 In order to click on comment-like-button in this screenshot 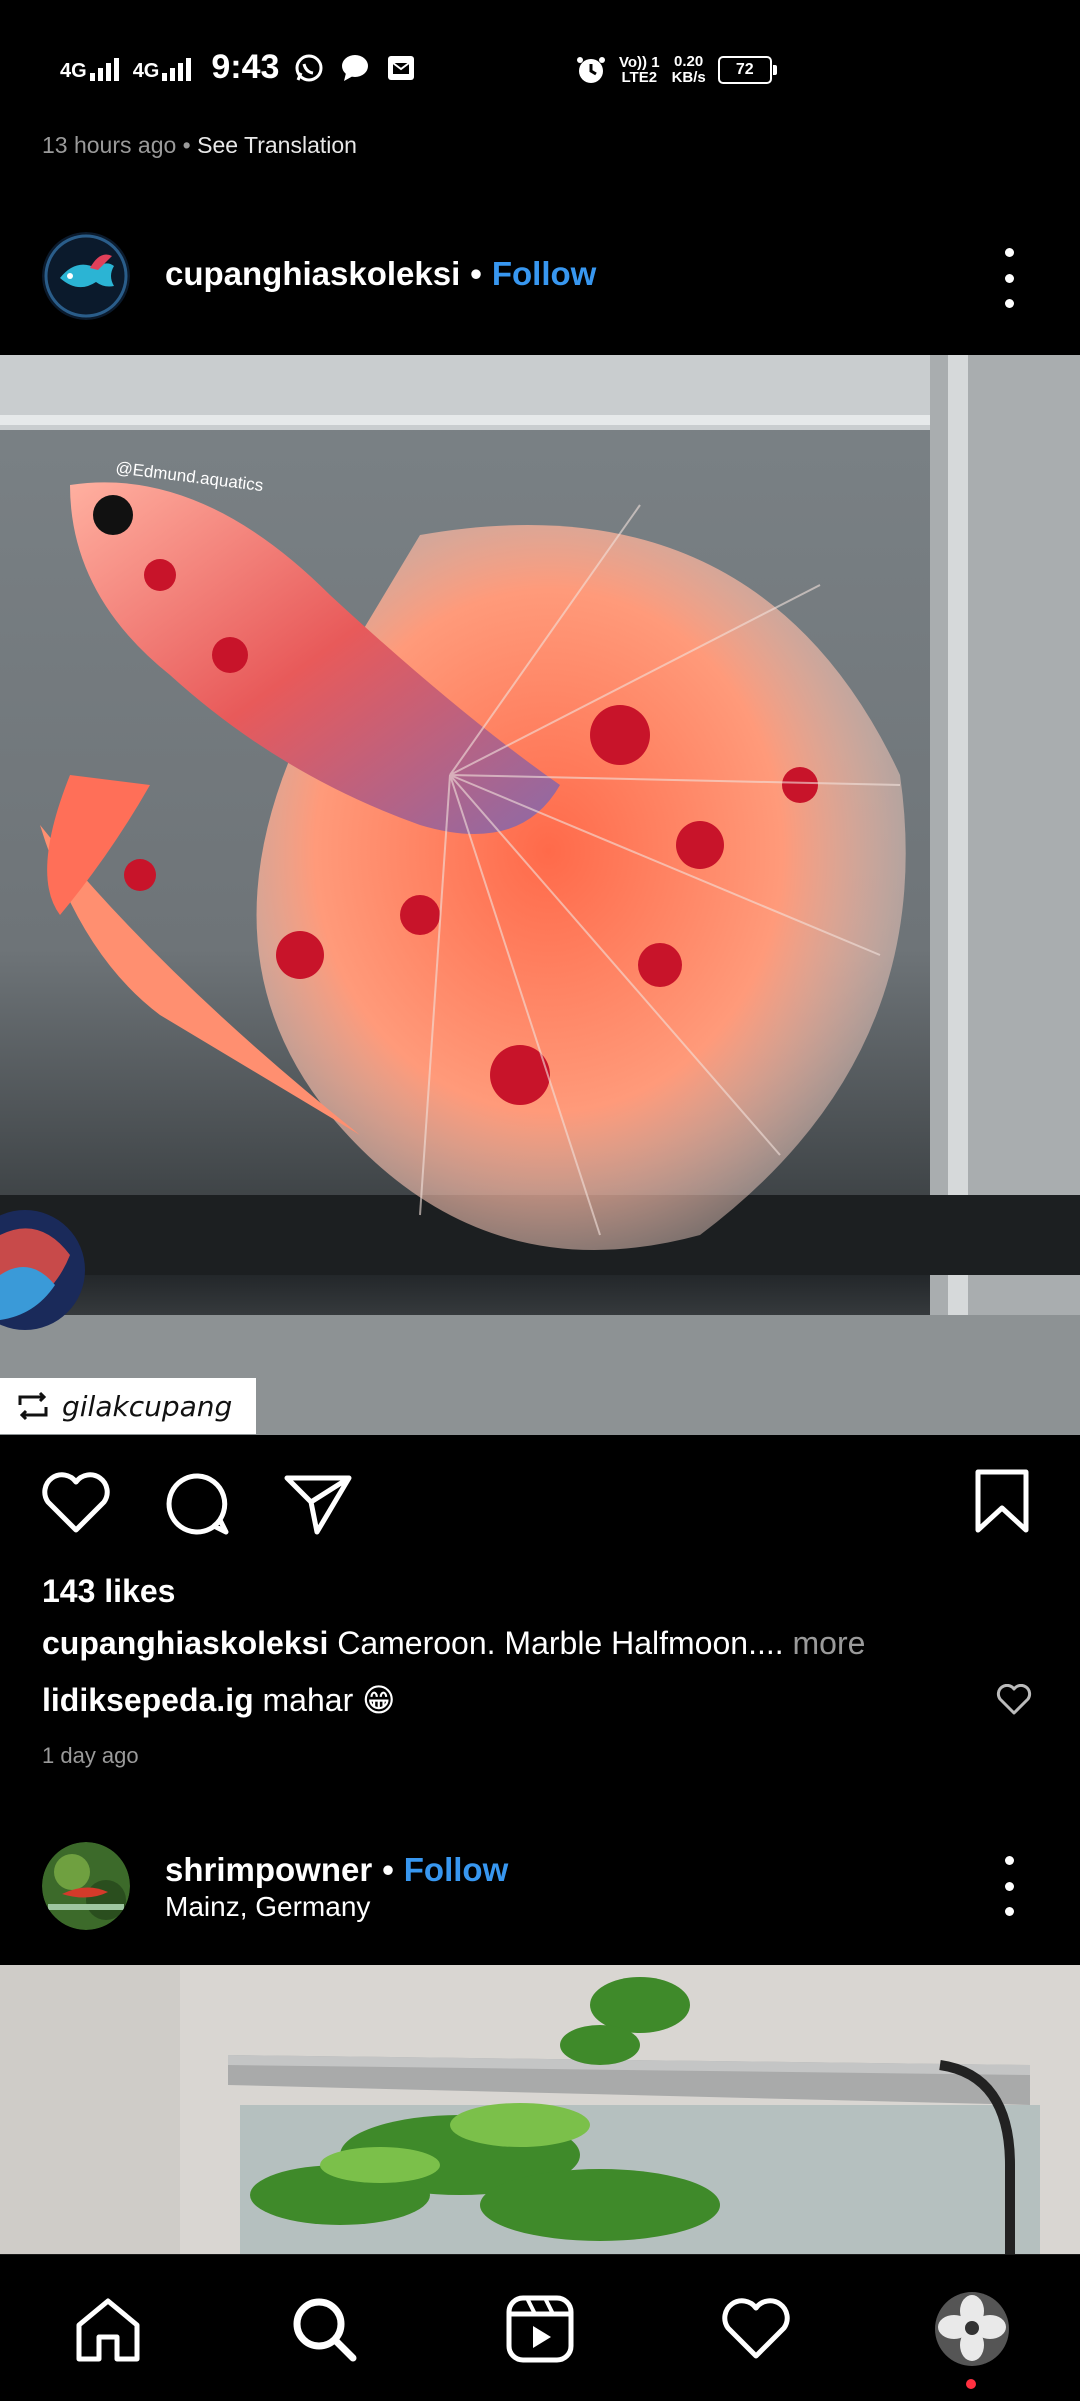, I will do `click(1014, 1702)`.